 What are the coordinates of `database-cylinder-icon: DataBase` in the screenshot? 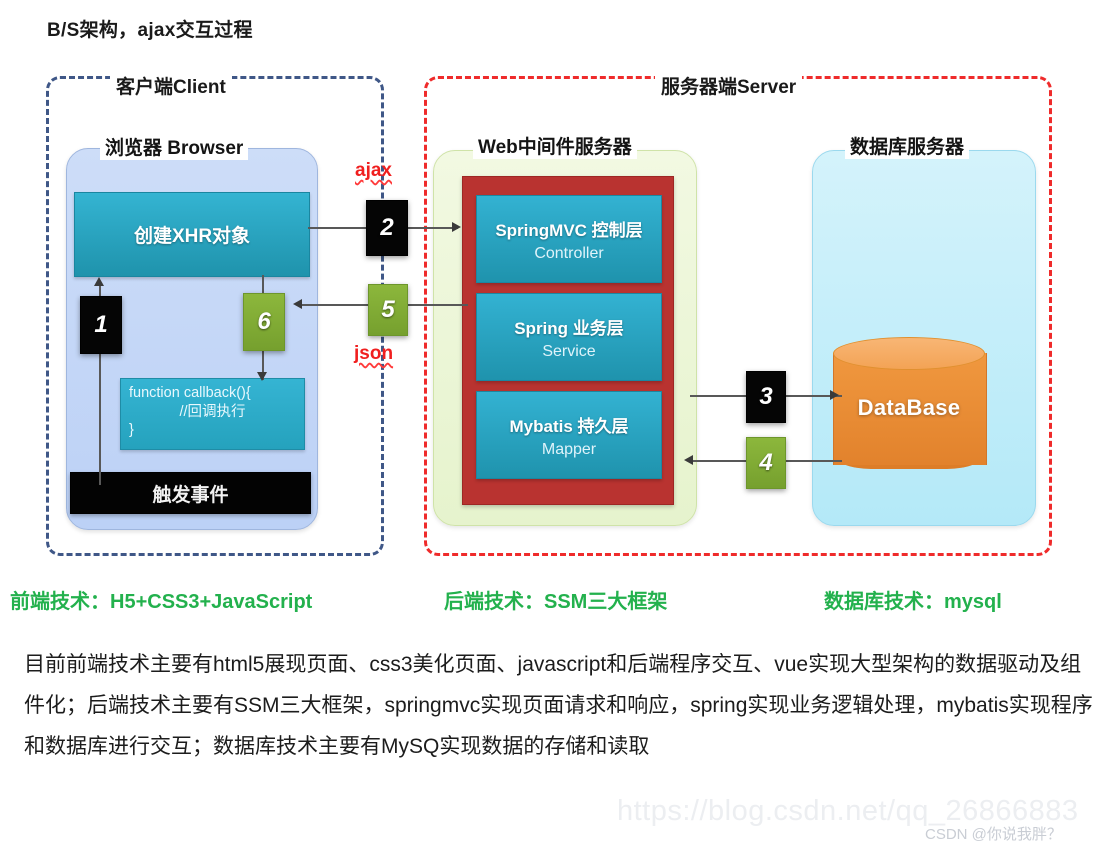 It's located at (910, 408).